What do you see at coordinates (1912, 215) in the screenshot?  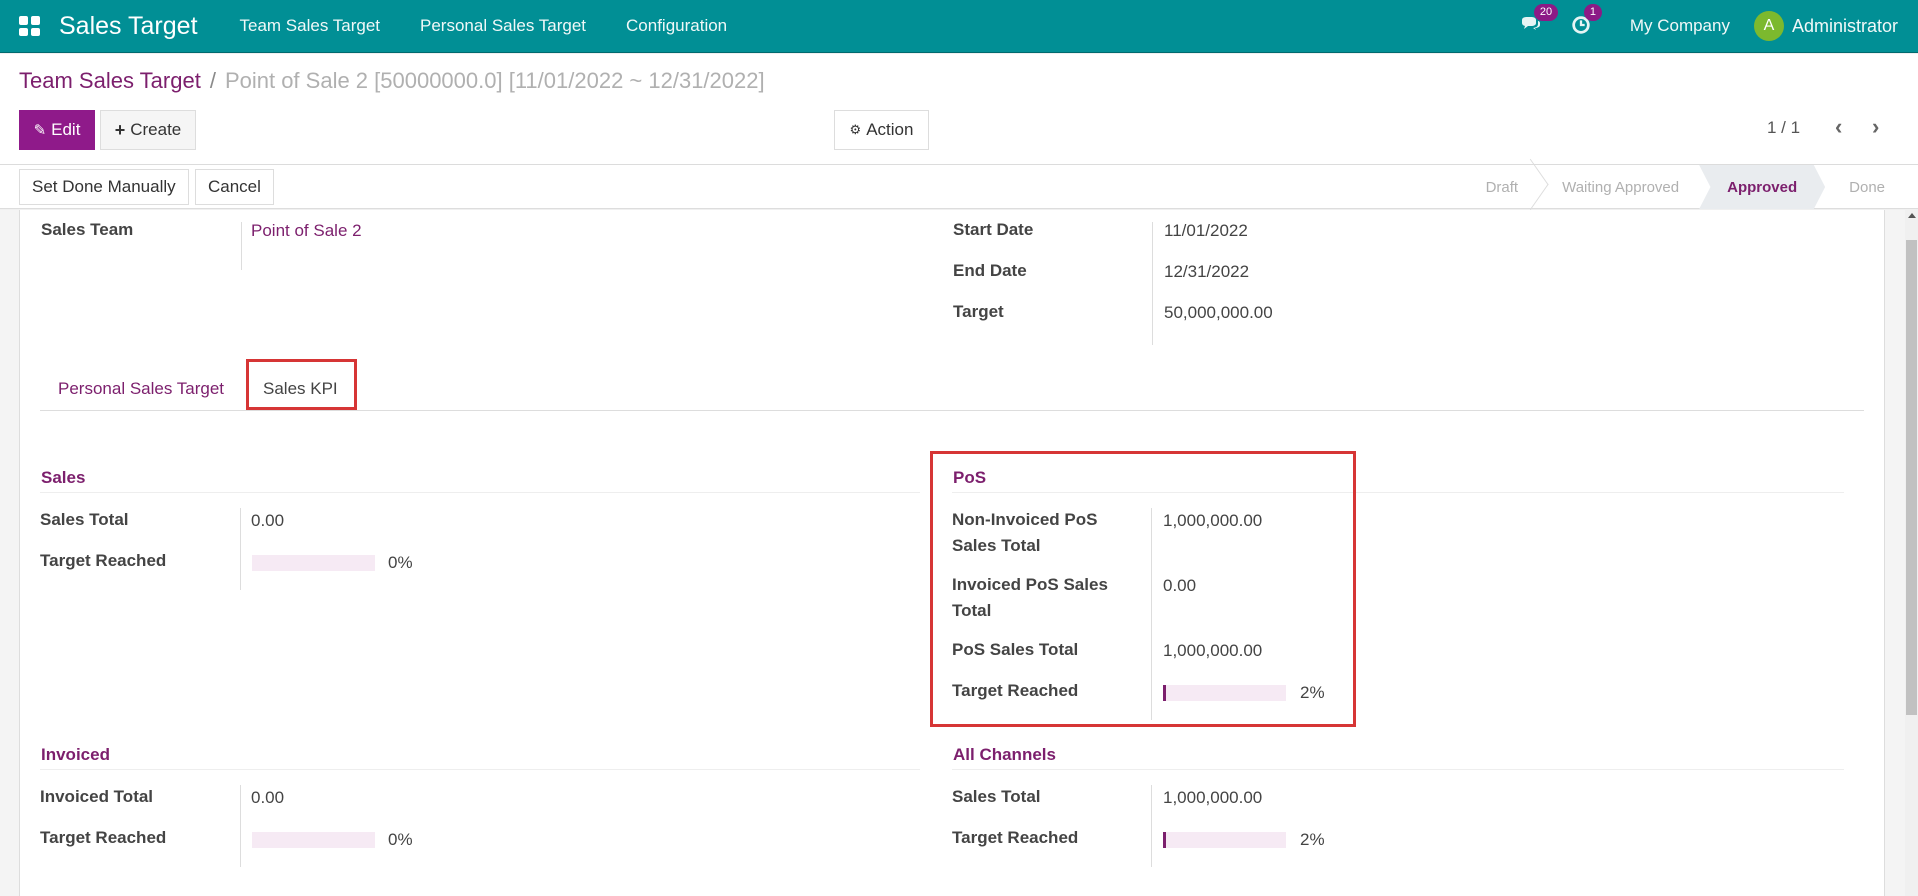 I see `scroll-up-arrow-icon` at bounding box center [1912, 215].